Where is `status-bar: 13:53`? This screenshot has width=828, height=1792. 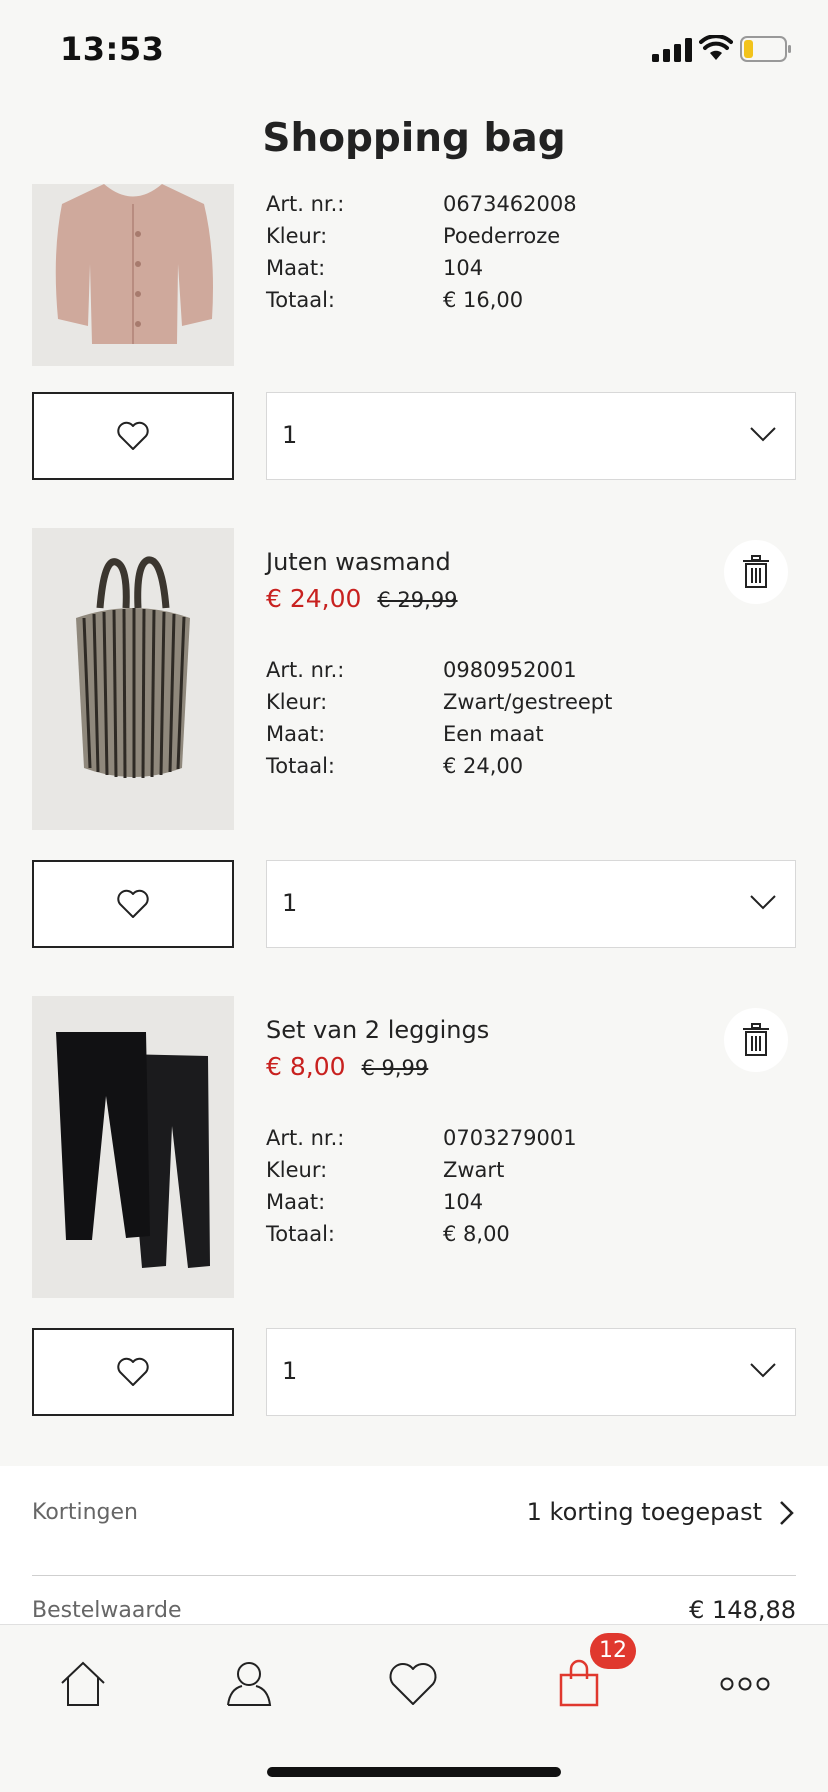 status-bar: 13:53 is located at coordinates (414, 50).